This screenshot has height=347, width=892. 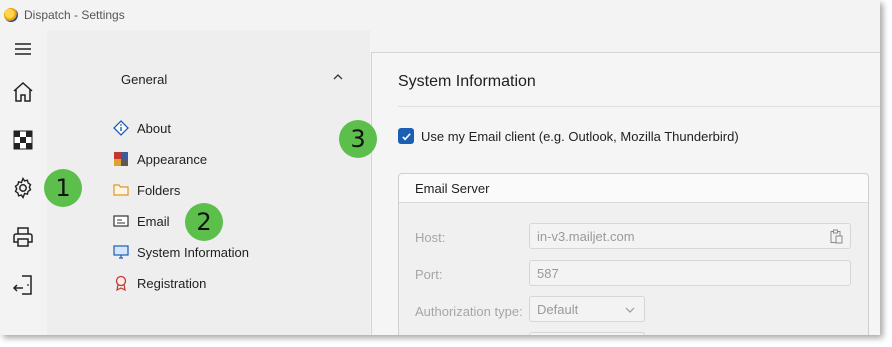 I want to click on nav-item-label: Folders, so click(x=159, y=190).